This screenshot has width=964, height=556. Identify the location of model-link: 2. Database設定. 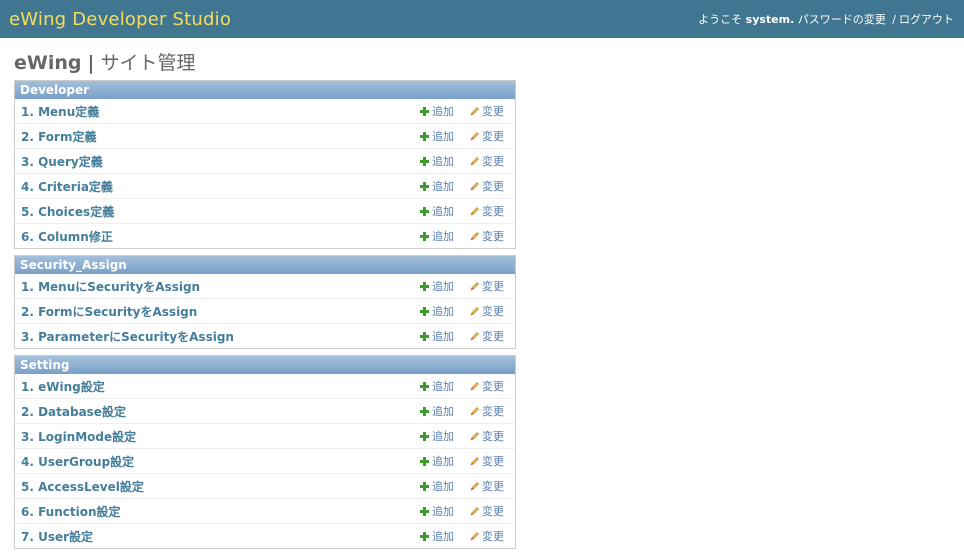
(220, 411).